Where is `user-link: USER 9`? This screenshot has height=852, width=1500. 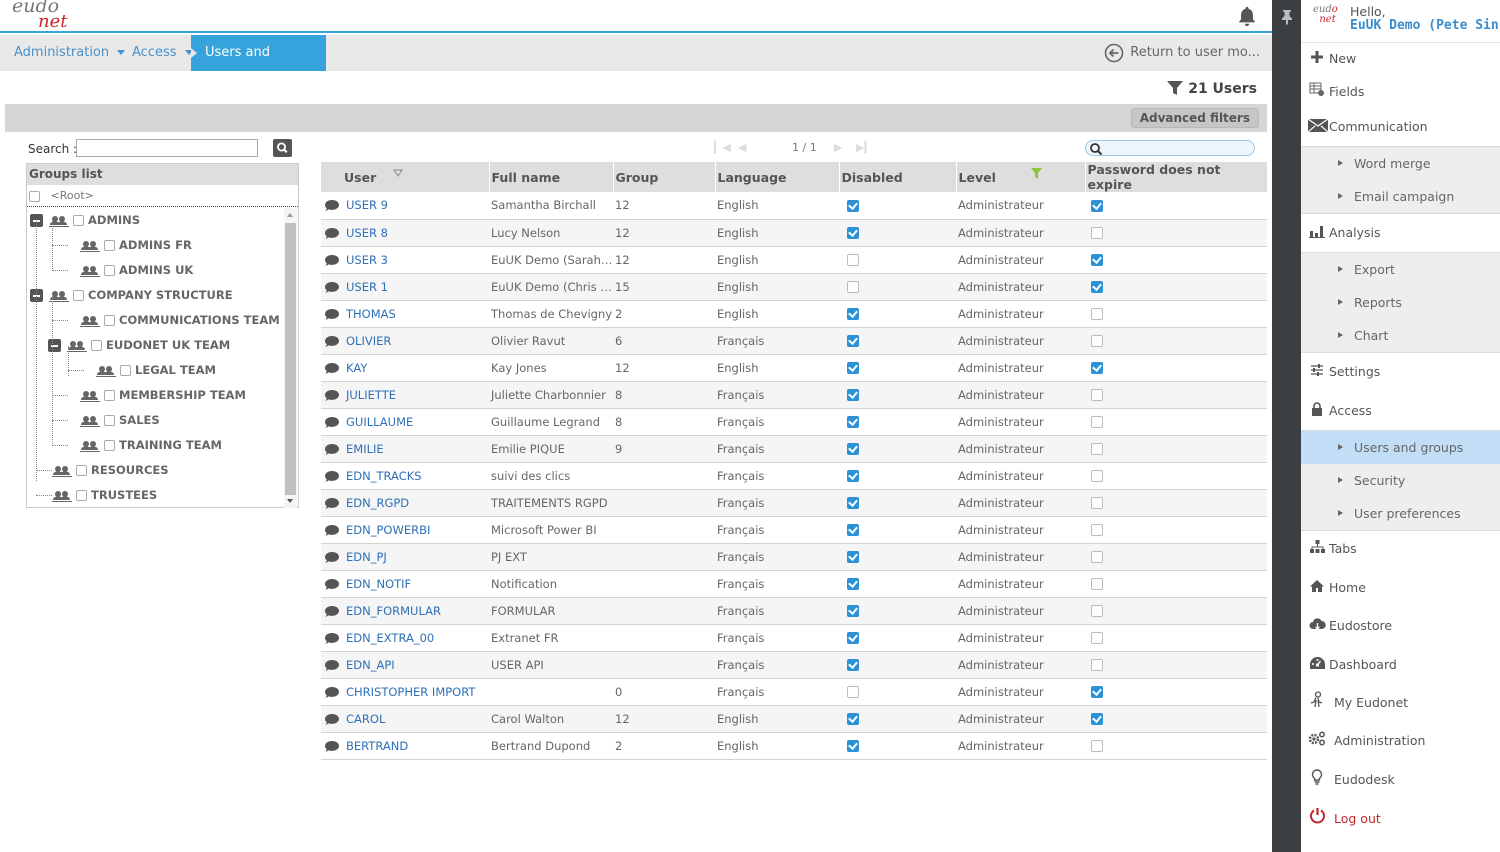 user-link: USER 9 is located at coordinates (367, 205).